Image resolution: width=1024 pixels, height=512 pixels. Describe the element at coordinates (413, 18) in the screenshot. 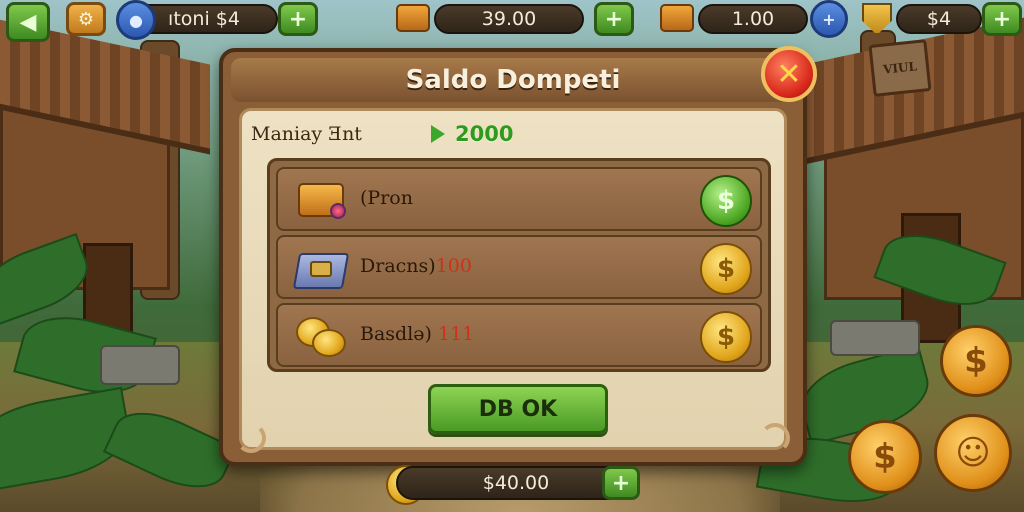

I see `chest-icon` at that location.